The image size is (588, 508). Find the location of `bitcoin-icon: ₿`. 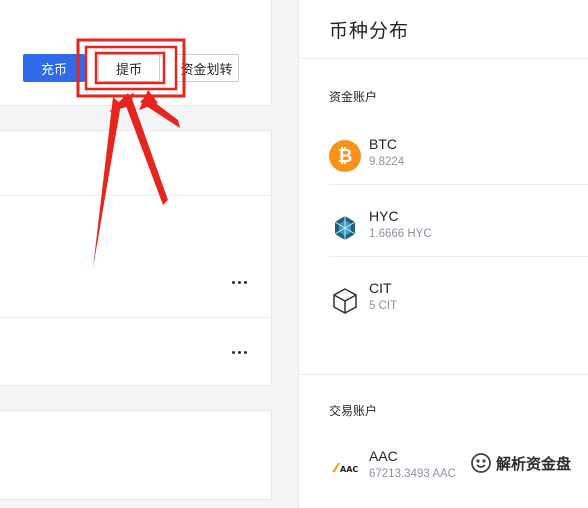

bitcoin-icon: ₿ is located at coordinates (345, 156).